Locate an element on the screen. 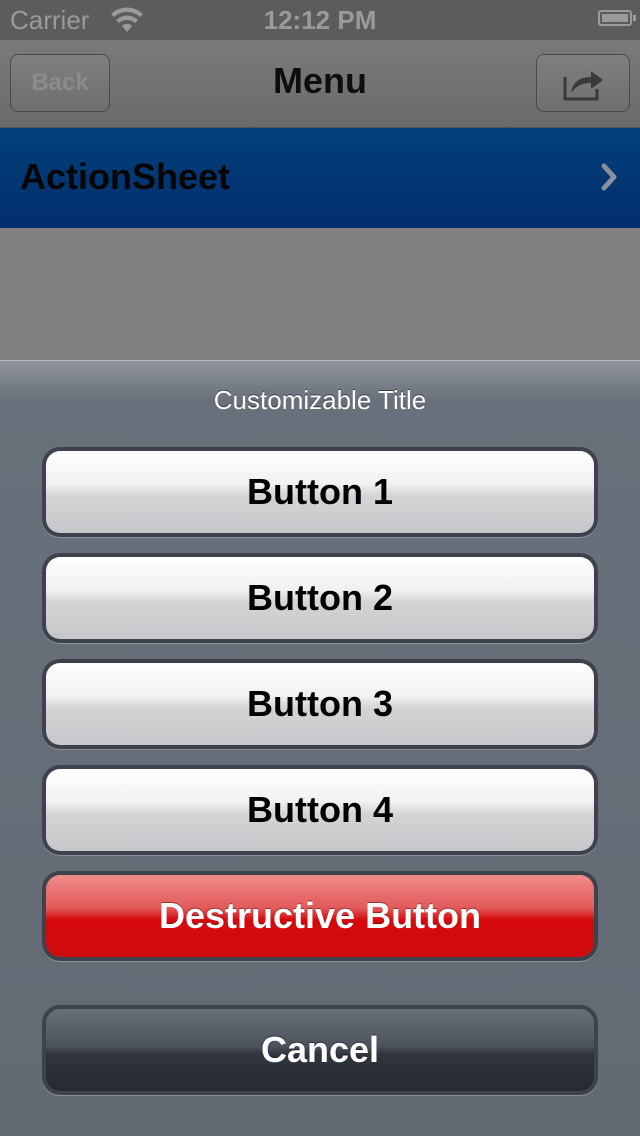 This screenshot has height=1136, width=640. button-label: Button 1 is located at coordinates (320, 492).